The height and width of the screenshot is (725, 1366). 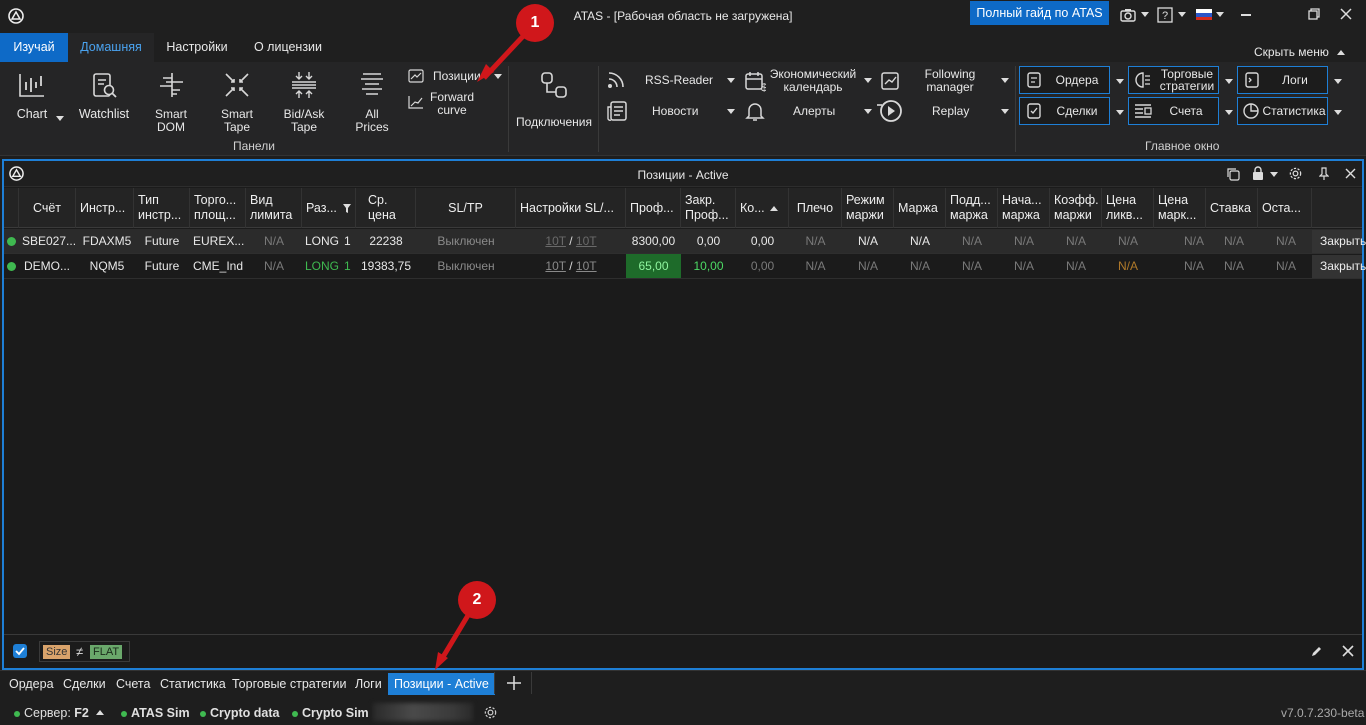 What do you see at coordinates (104, 95) in the screenshot?
I see `watchlist-button: Watchlist` at bounding box center [104, 95].